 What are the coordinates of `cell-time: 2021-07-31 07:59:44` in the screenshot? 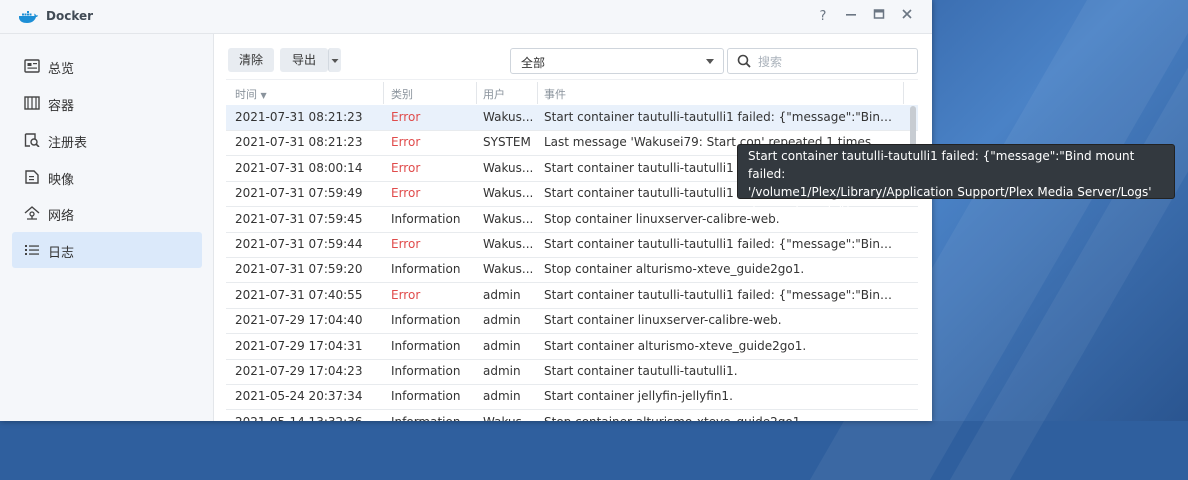 It's located at (299, 244).